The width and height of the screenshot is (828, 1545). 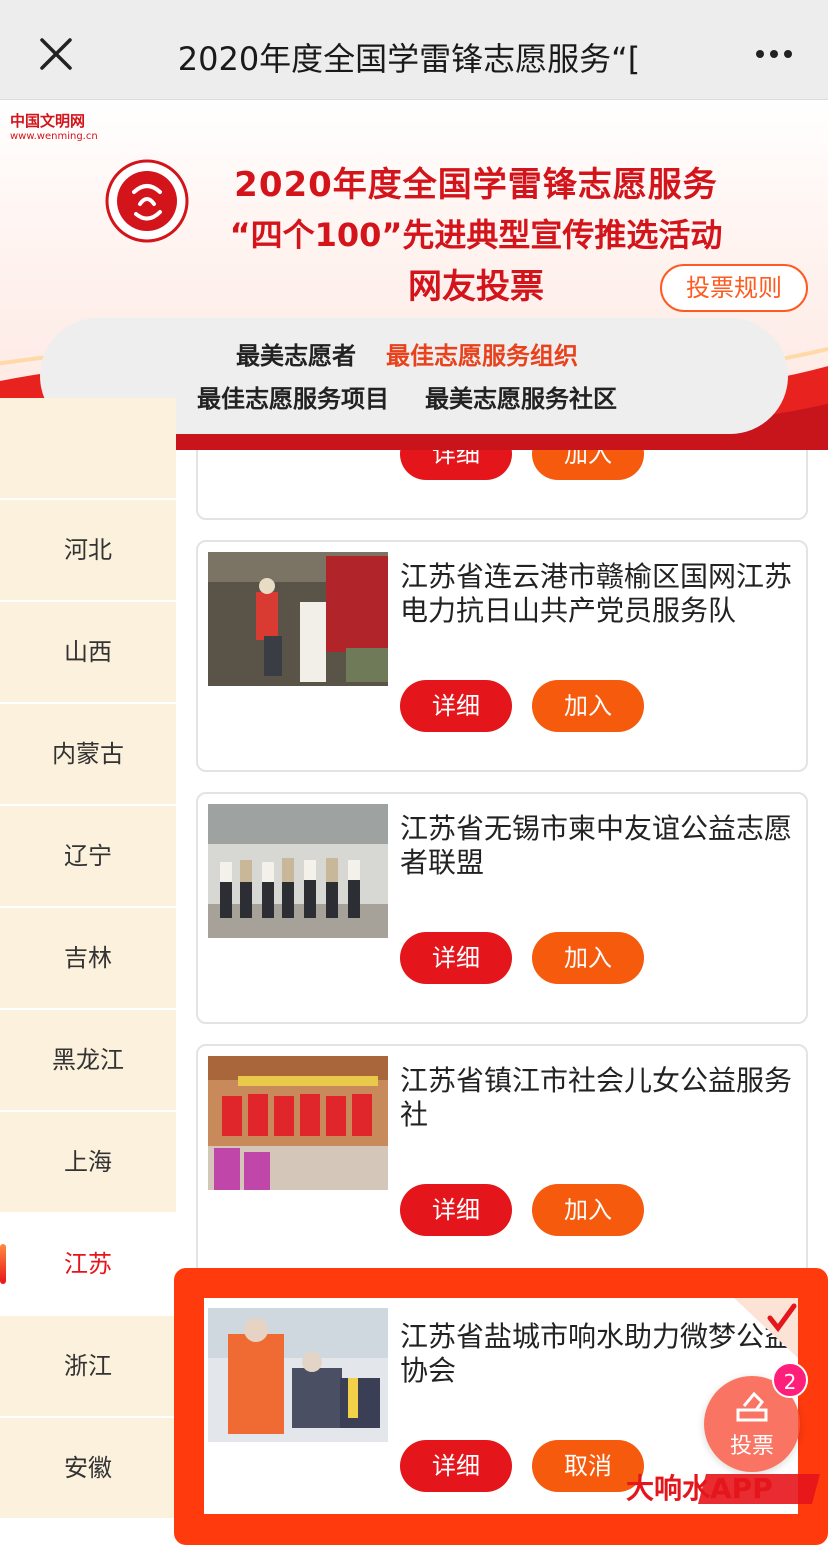 I want to click on sidebar-item-liaoning: 辽宁, so click(x=88, y=856).